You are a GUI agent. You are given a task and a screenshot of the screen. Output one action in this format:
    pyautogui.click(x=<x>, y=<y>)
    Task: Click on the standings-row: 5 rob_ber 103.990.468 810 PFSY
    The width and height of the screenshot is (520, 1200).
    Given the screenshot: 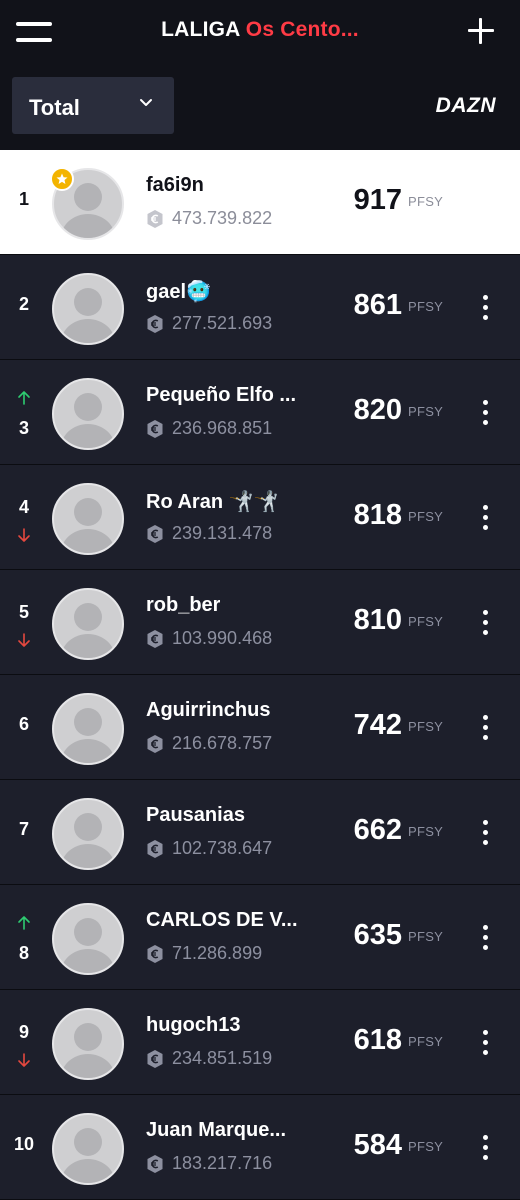 What is the action you would take?
    pyautogui.click(x=260, y=622)
    